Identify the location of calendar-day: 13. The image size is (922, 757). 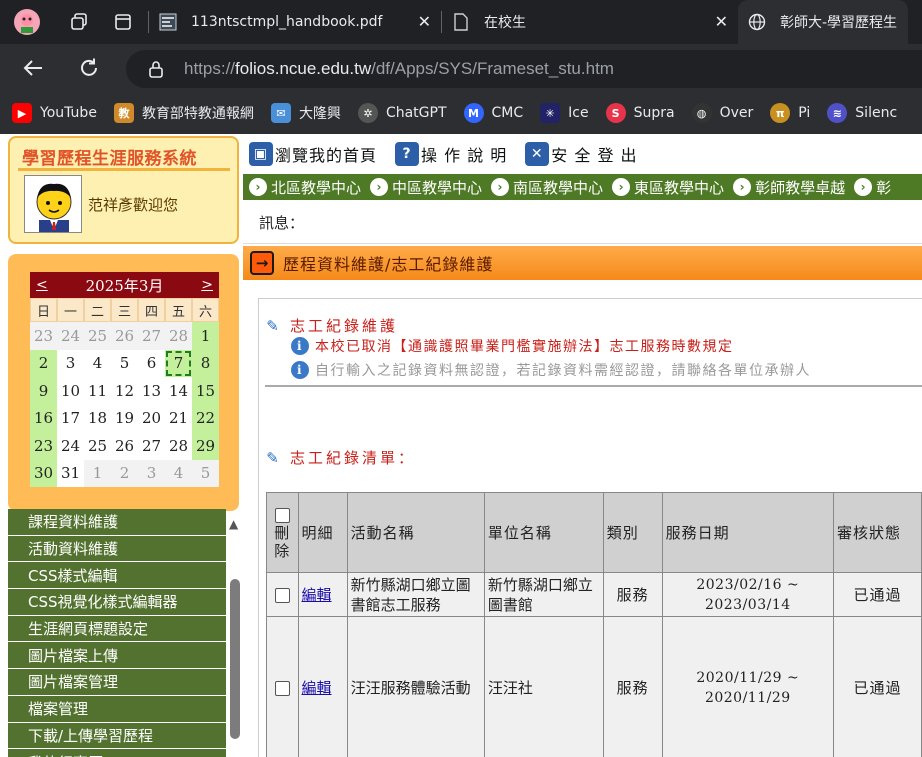
(151, 391).